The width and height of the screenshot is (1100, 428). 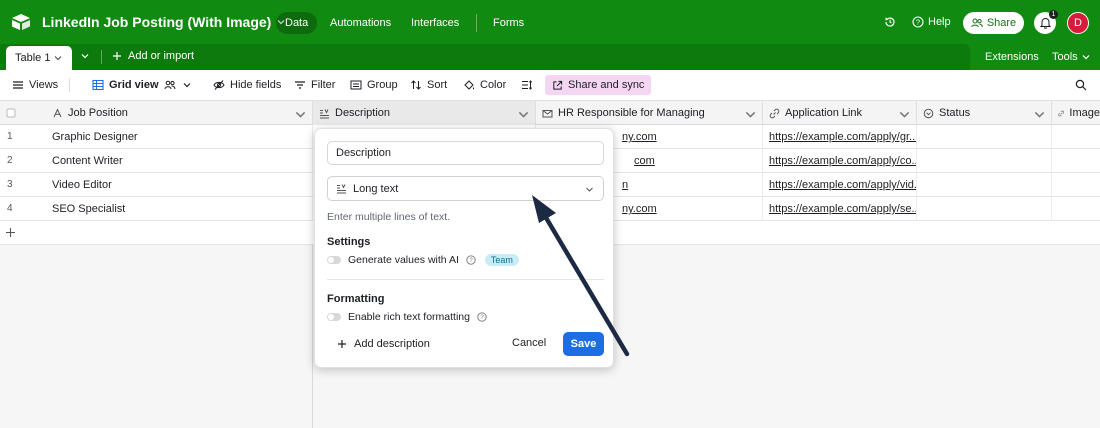 I want to click on long-text-icon, so click(x=341, y=189).